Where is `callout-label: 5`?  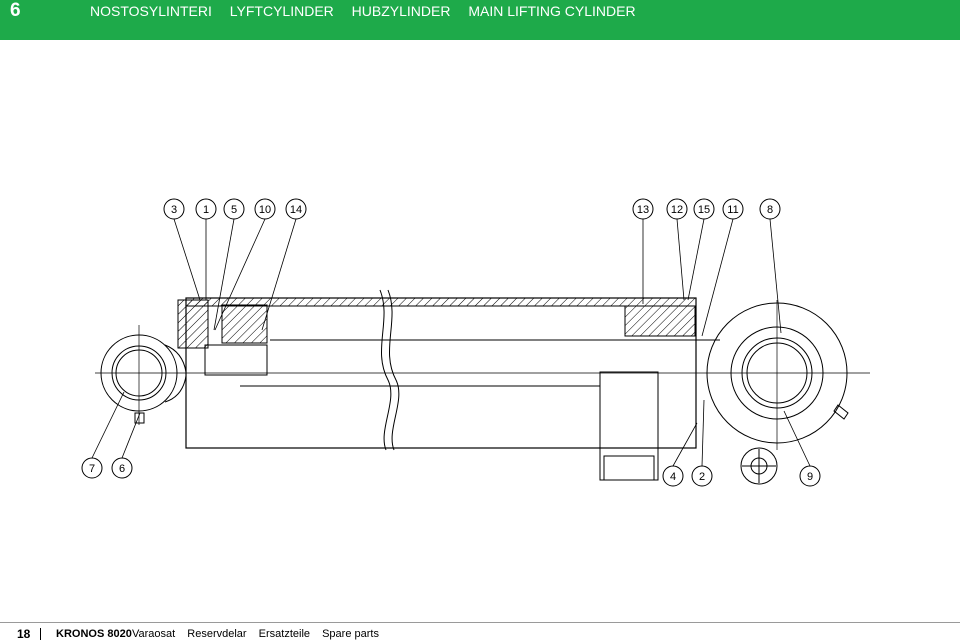 callout-label: 5 is located at coordinates (234, 210).